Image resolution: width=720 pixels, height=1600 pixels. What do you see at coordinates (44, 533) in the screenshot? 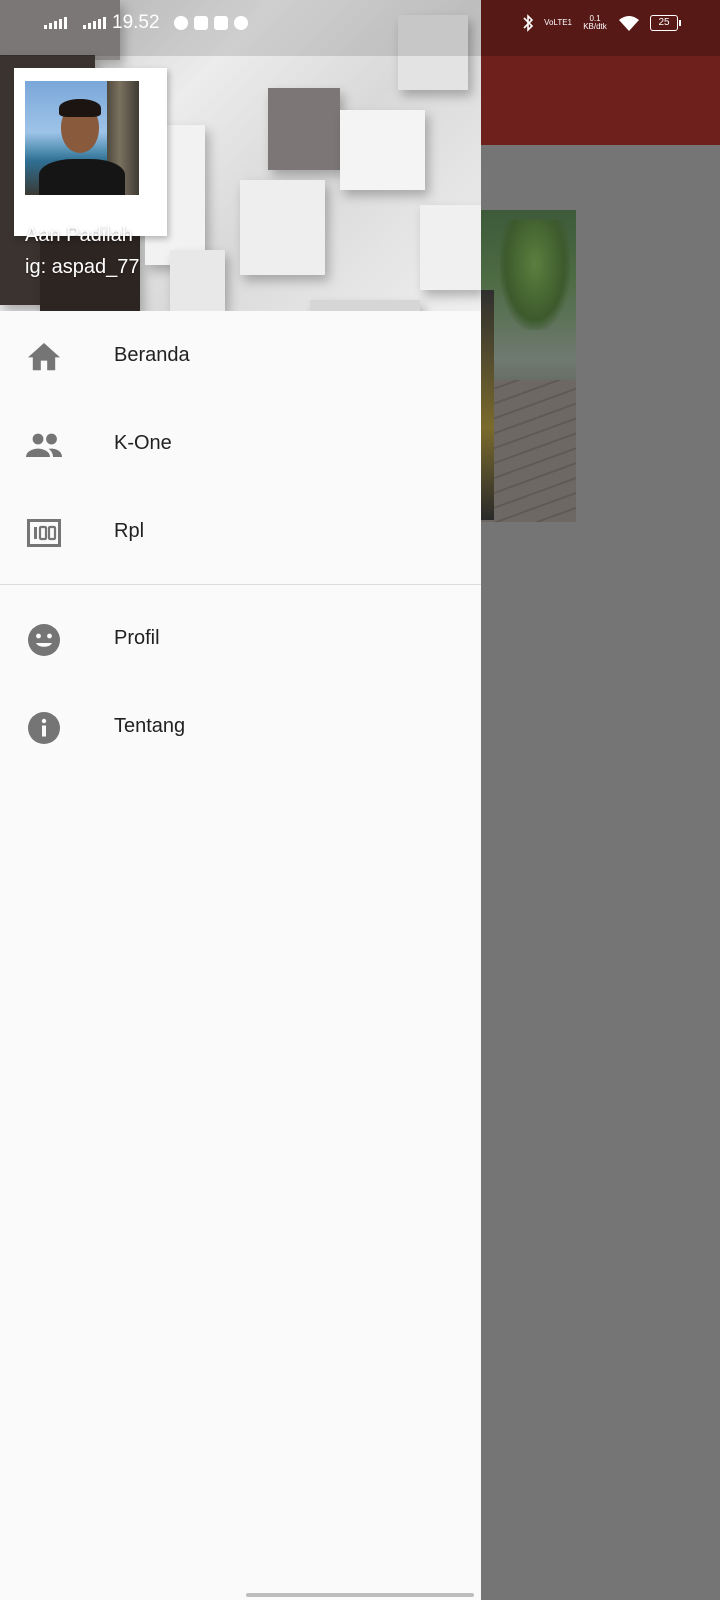
I see `hundred-icon` at bounding box center [44, 533].